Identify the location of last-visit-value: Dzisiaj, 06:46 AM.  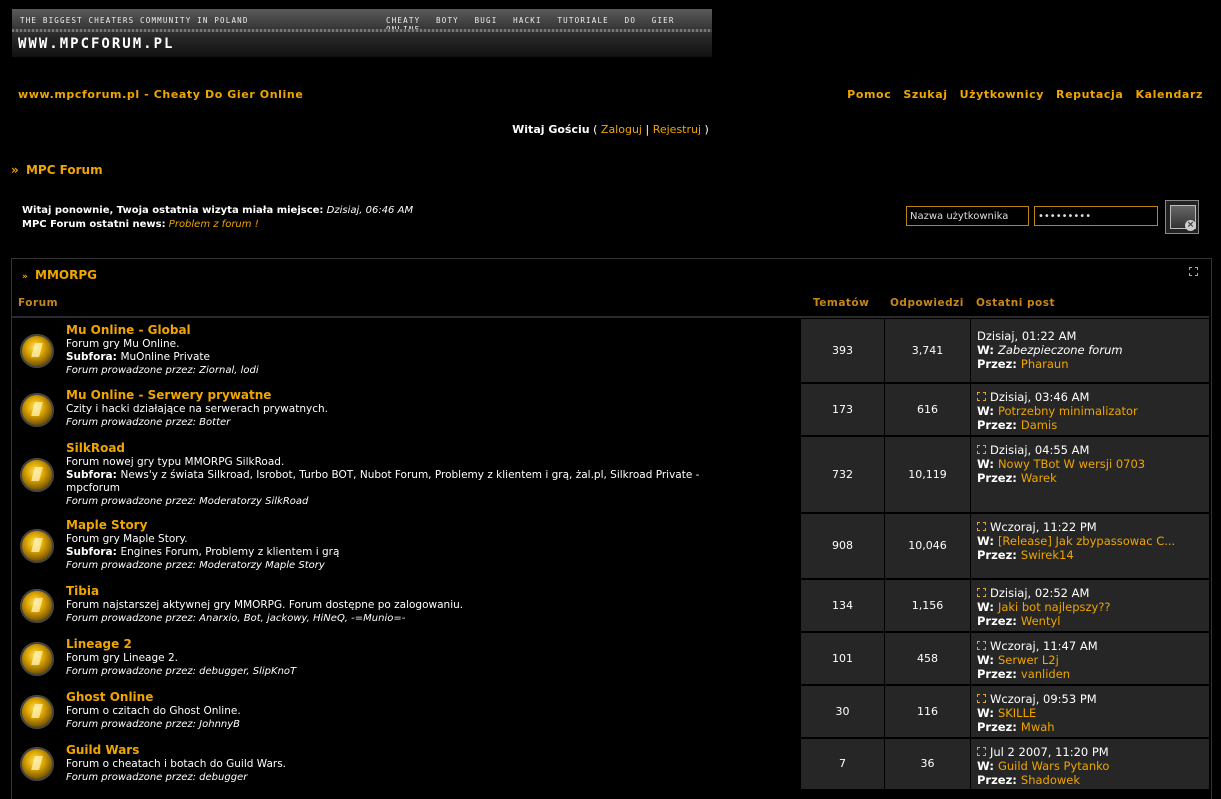
(370, 210).